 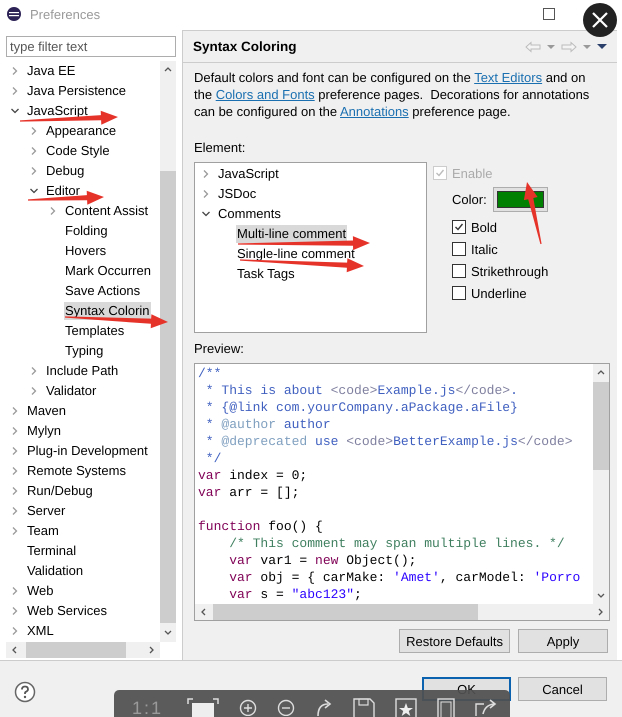 I want to click on tree-item: Server, so click(x=46, y=511).